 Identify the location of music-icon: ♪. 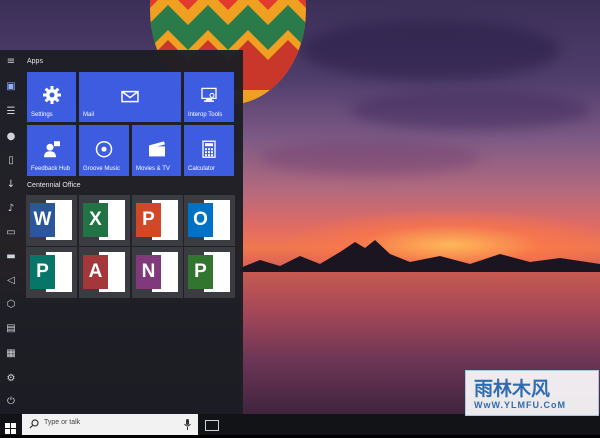
(11, 209).